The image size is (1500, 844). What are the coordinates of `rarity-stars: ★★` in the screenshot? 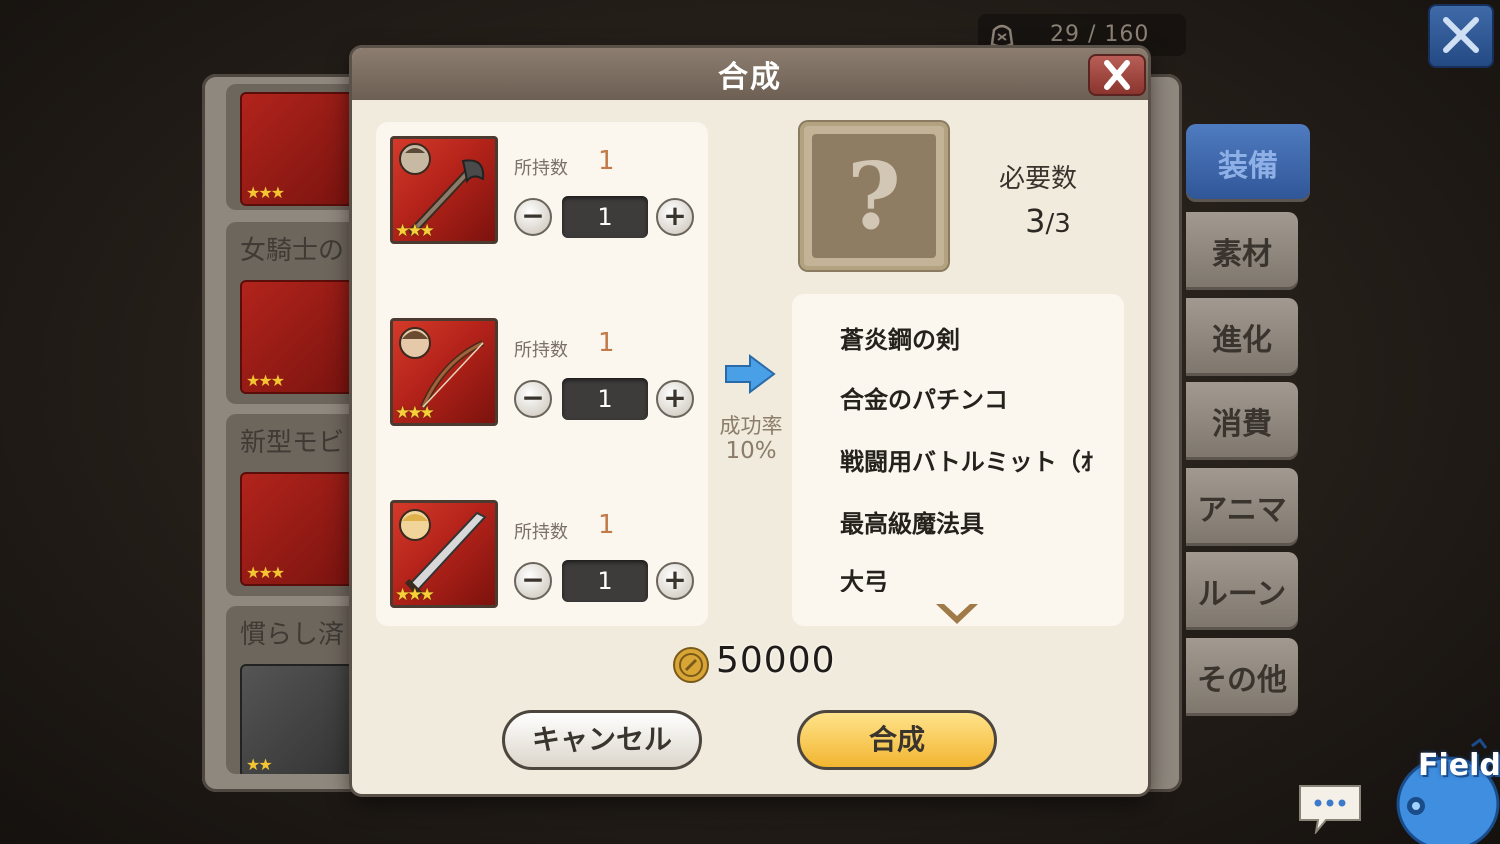 It's located at (259, 764).